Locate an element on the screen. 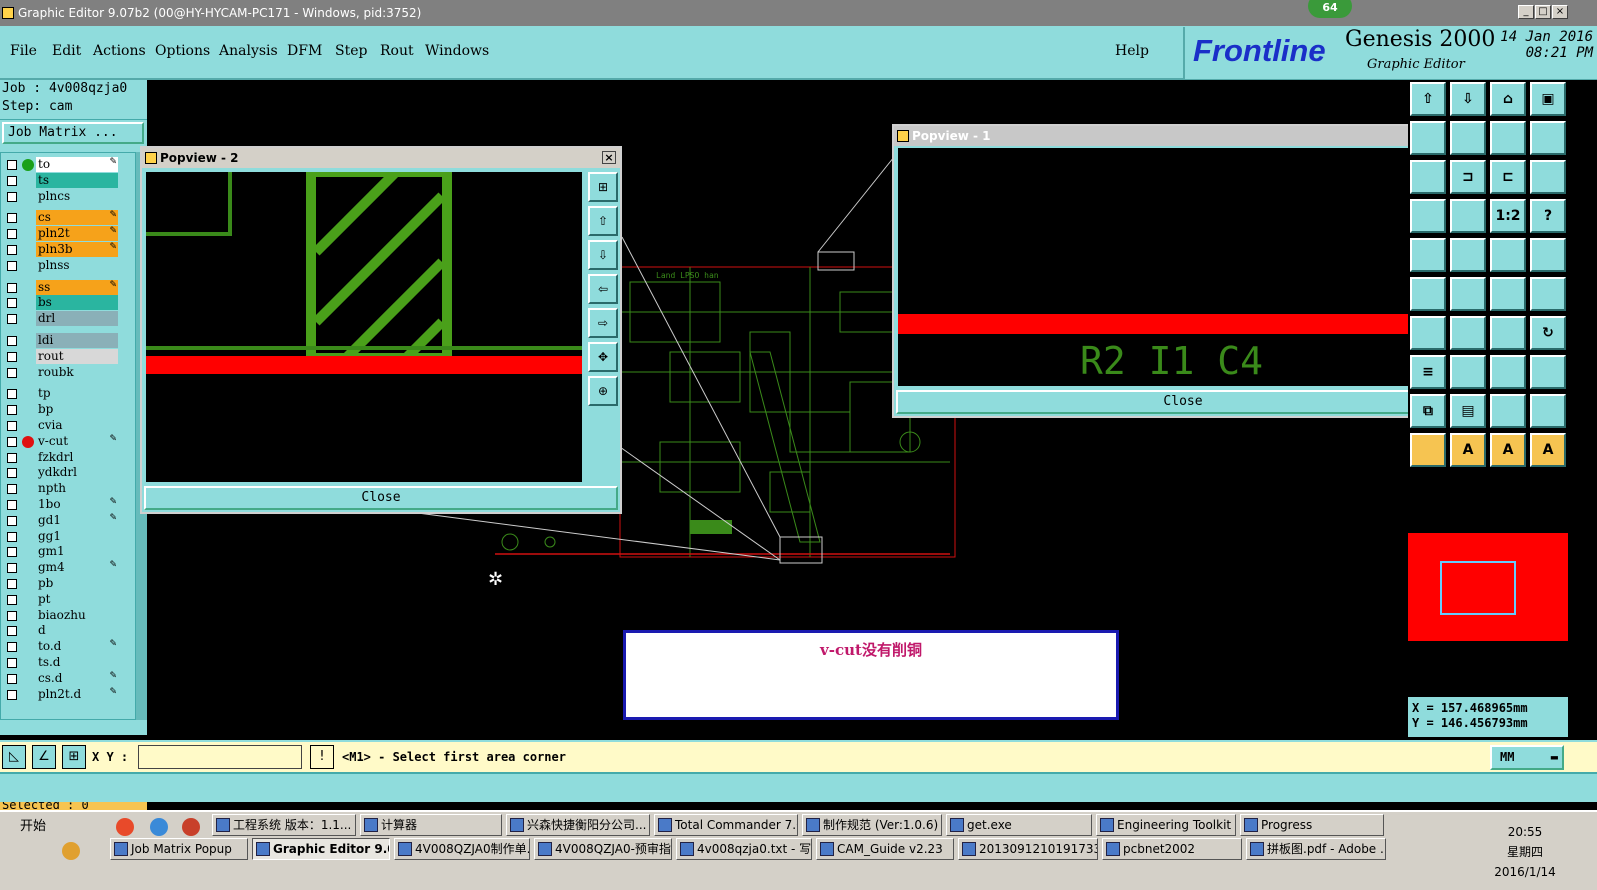  layer-row-ydkdrl: ydkdrl is located at coordinates (61, 473).